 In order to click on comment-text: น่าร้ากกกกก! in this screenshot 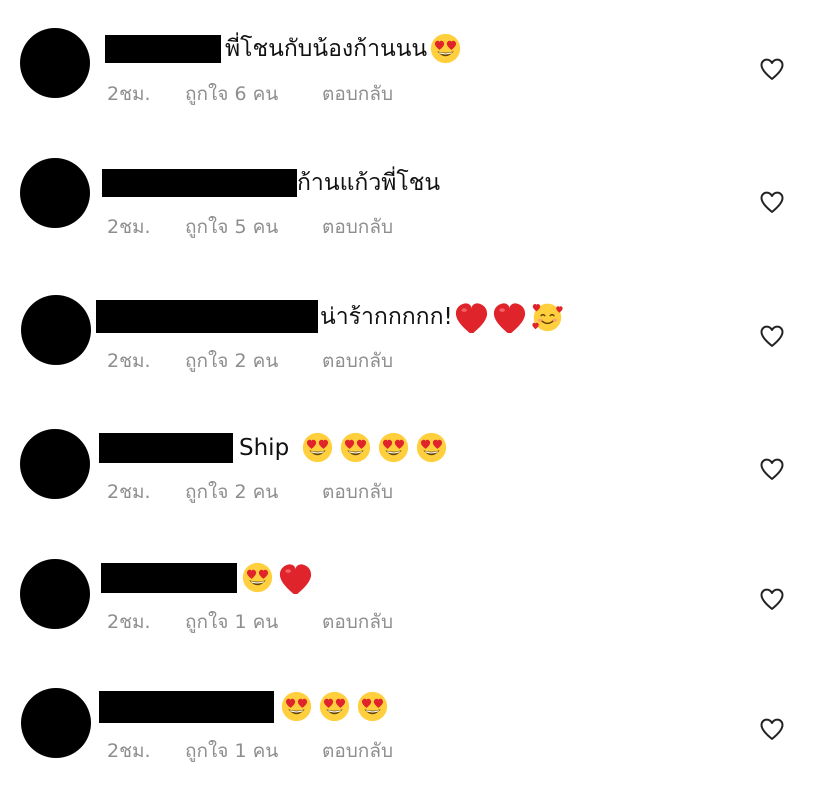, I will do `click(386, 316)`.